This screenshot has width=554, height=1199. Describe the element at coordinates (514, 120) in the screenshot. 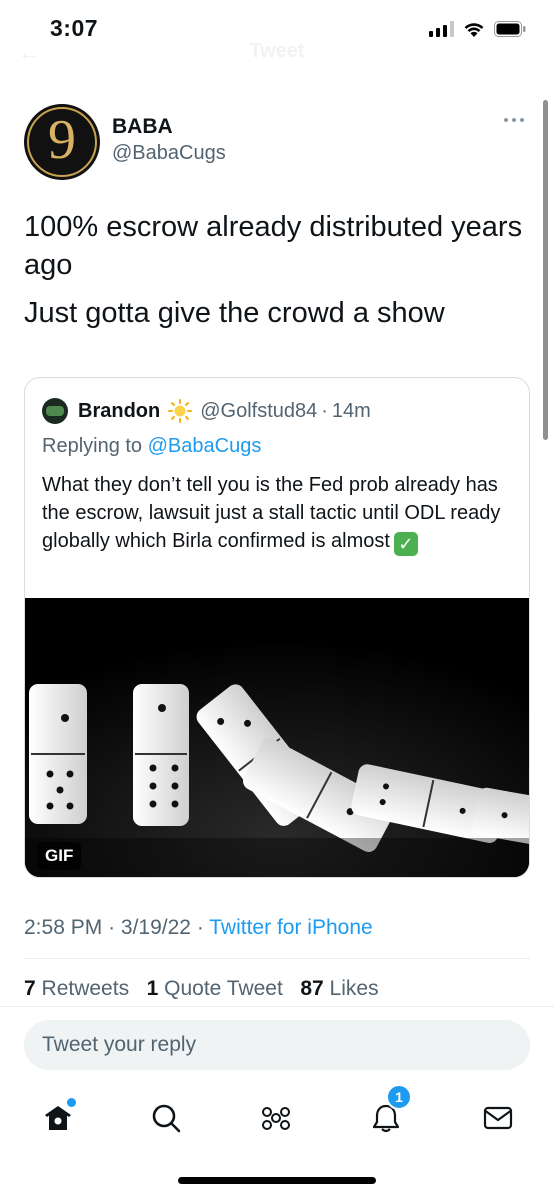

I see `more-options-icon` at that location.